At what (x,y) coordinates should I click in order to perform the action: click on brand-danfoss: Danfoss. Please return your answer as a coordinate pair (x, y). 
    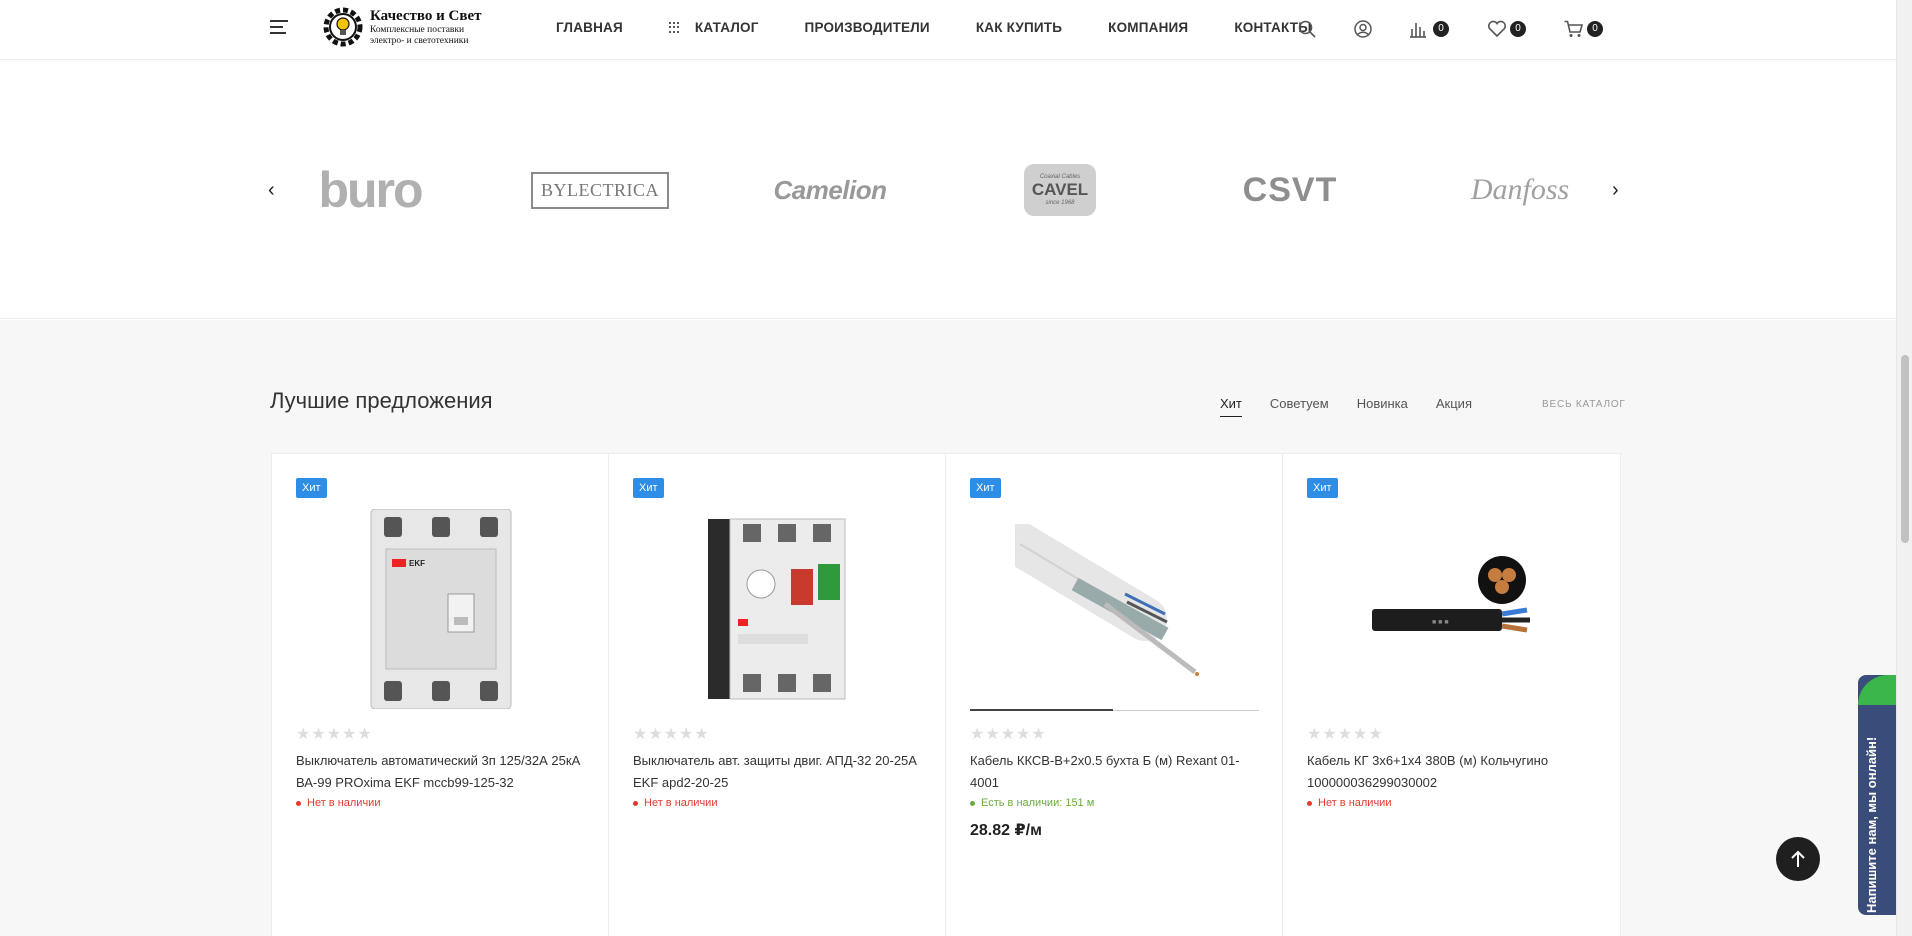
    Looking at the image, I should click on (1520, 190).